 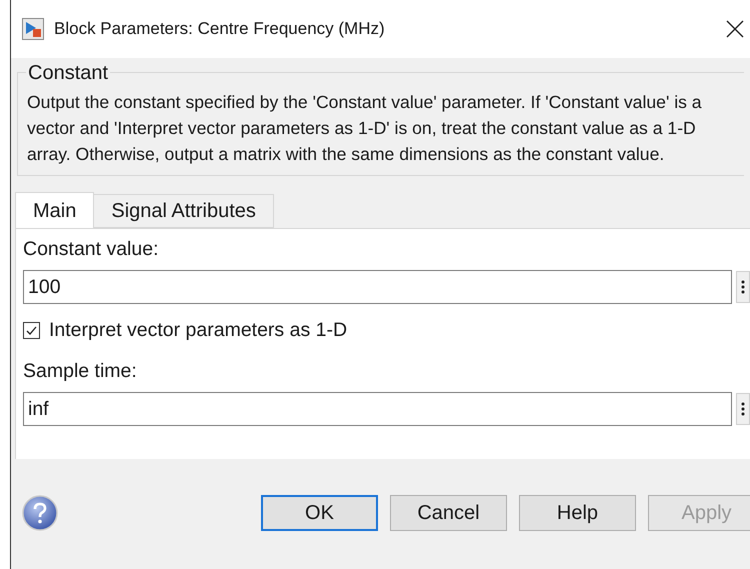 What do you see at coordinates (54, 210) in the screenshot?
I see `tab: Main` at bounding box center [54, 210].